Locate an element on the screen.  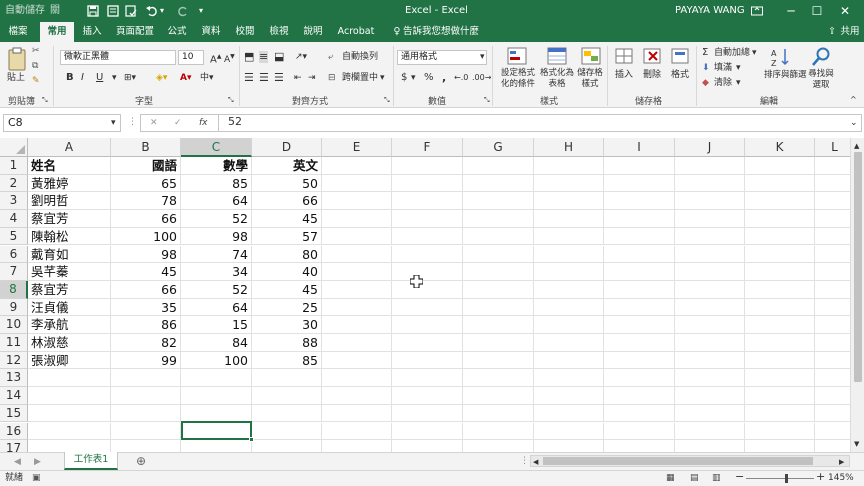
score-cell: 99 is located at coordinates (146, 360).